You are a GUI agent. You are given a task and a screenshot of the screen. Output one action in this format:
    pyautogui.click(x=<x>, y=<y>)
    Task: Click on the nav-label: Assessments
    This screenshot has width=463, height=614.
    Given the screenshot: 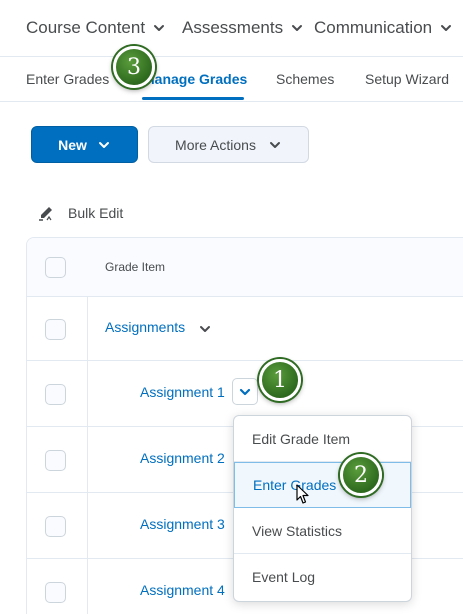 What is the action you would take?
    pyautogui.click(x=233, y=27)
    